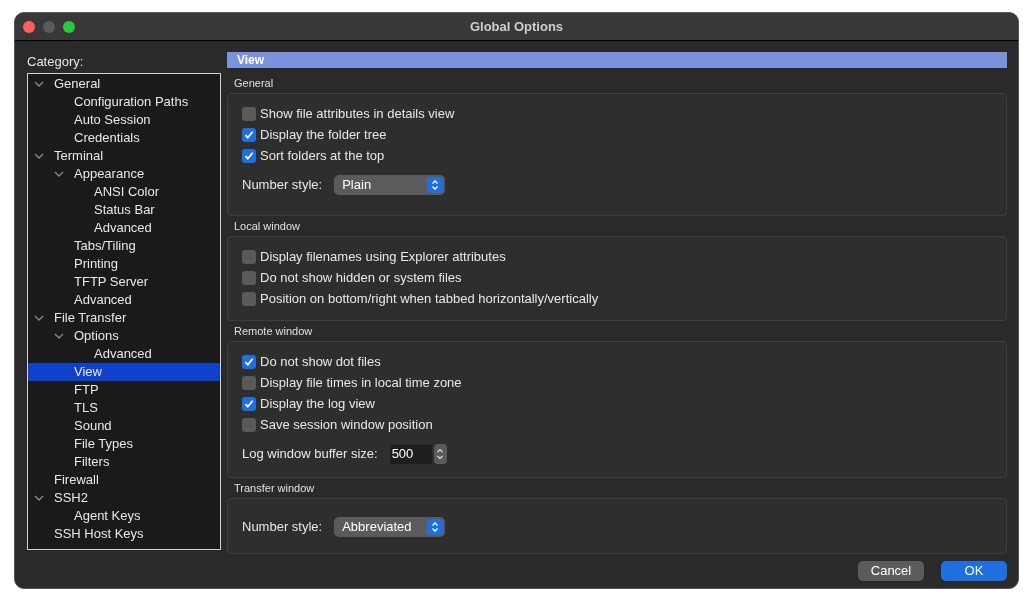 The width and height of the screenshot is (1031, 600). What do you see at coordinates (124, 192) in the screenshot?
I see `tree-item: ANSI Color` at bounding box center [124, 192].